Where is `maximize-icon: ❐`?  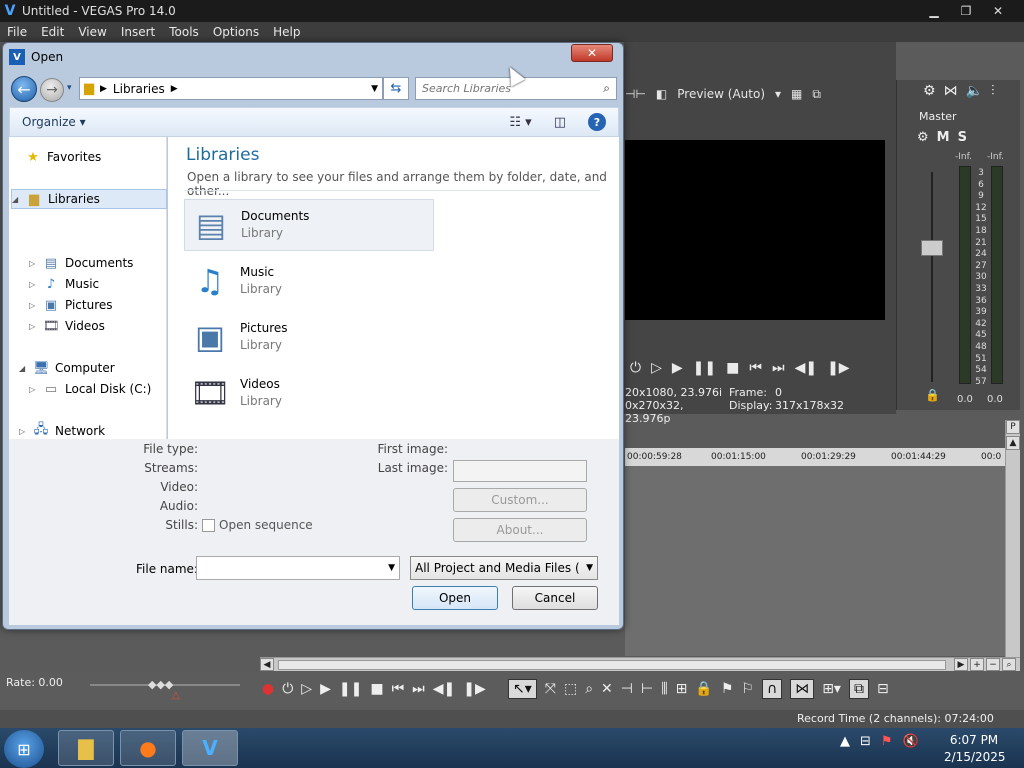 maximize-icon: ❐ is located at coordinates (966, 11).